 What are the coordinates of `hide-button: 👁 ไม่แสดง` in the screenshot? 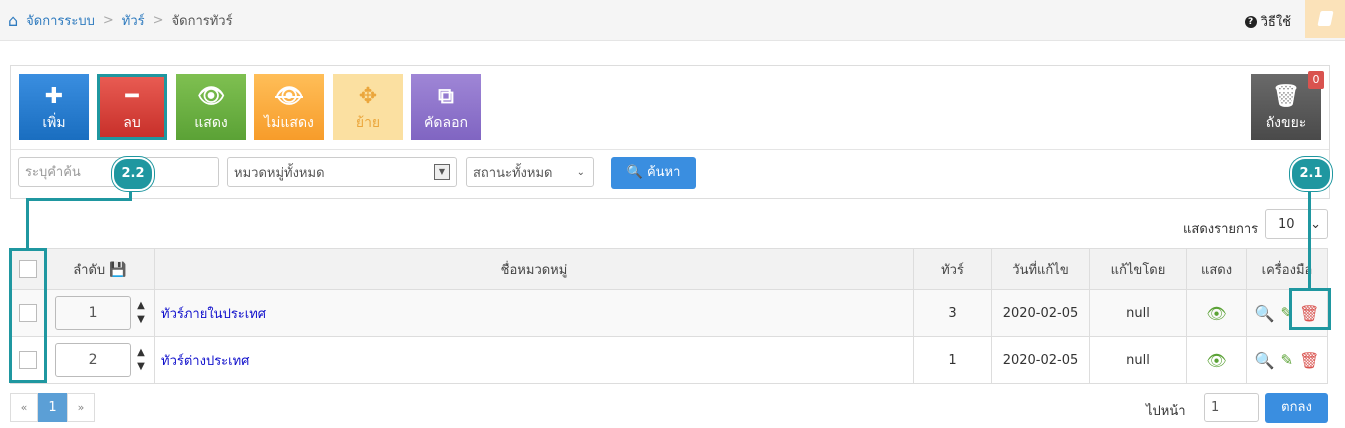 It's located at (289, 107).